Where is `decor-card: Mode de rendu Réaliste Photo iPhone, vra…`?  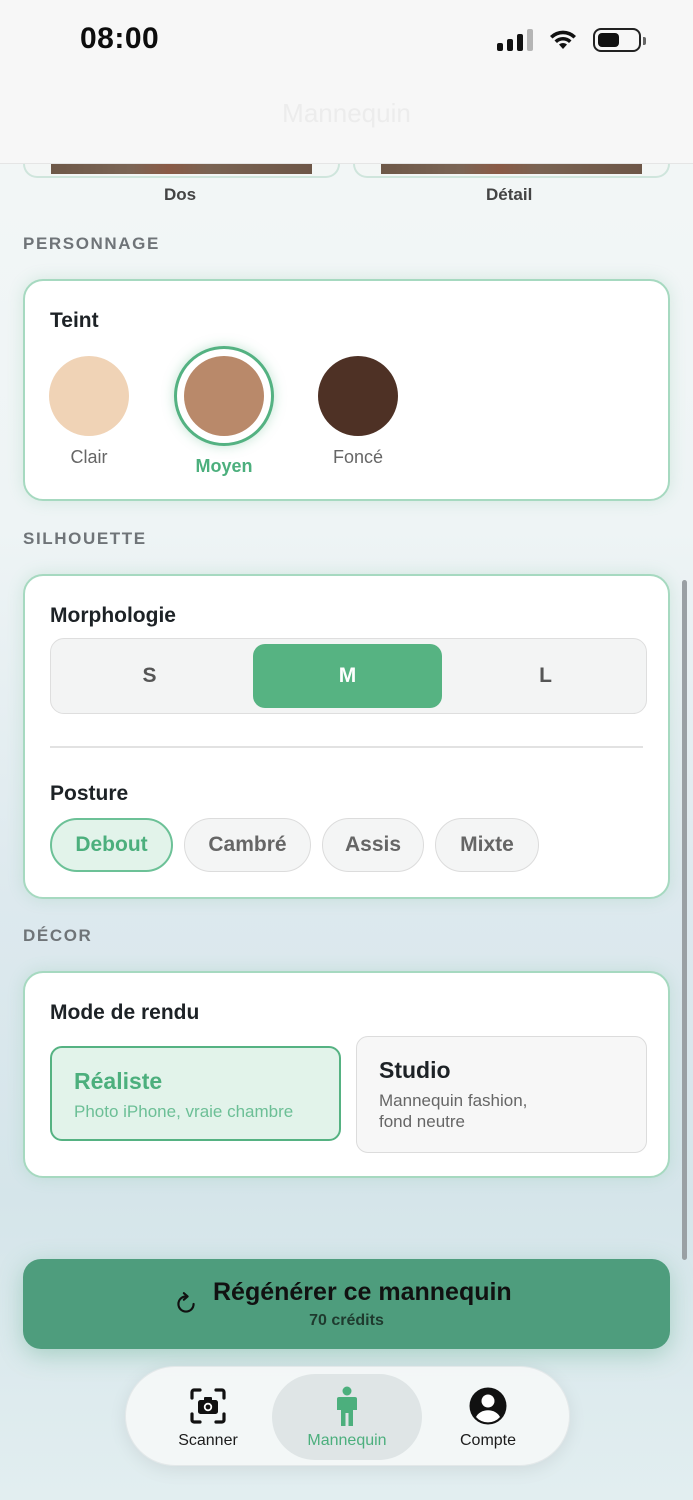
decor-card: Mode de rendu Réaliste Photo iPhone, vra… is located at coordinates (346, 1074).